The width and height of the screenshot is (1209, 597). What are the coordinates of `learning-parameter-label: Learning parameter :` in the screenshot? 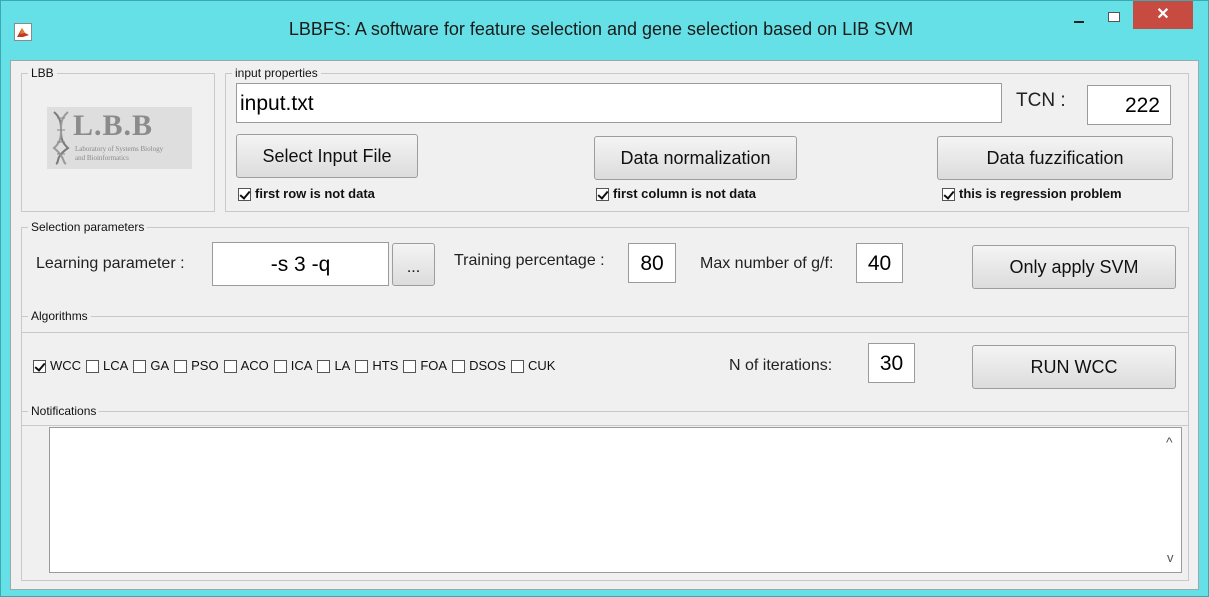 It's located at (110, 263).